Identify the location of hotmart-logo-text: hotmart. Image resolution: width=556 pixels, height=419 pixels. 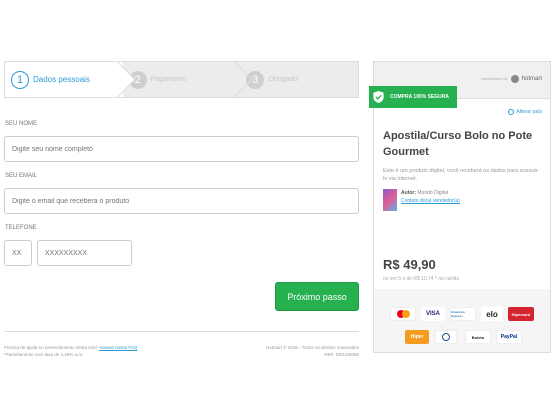
(531, 79).